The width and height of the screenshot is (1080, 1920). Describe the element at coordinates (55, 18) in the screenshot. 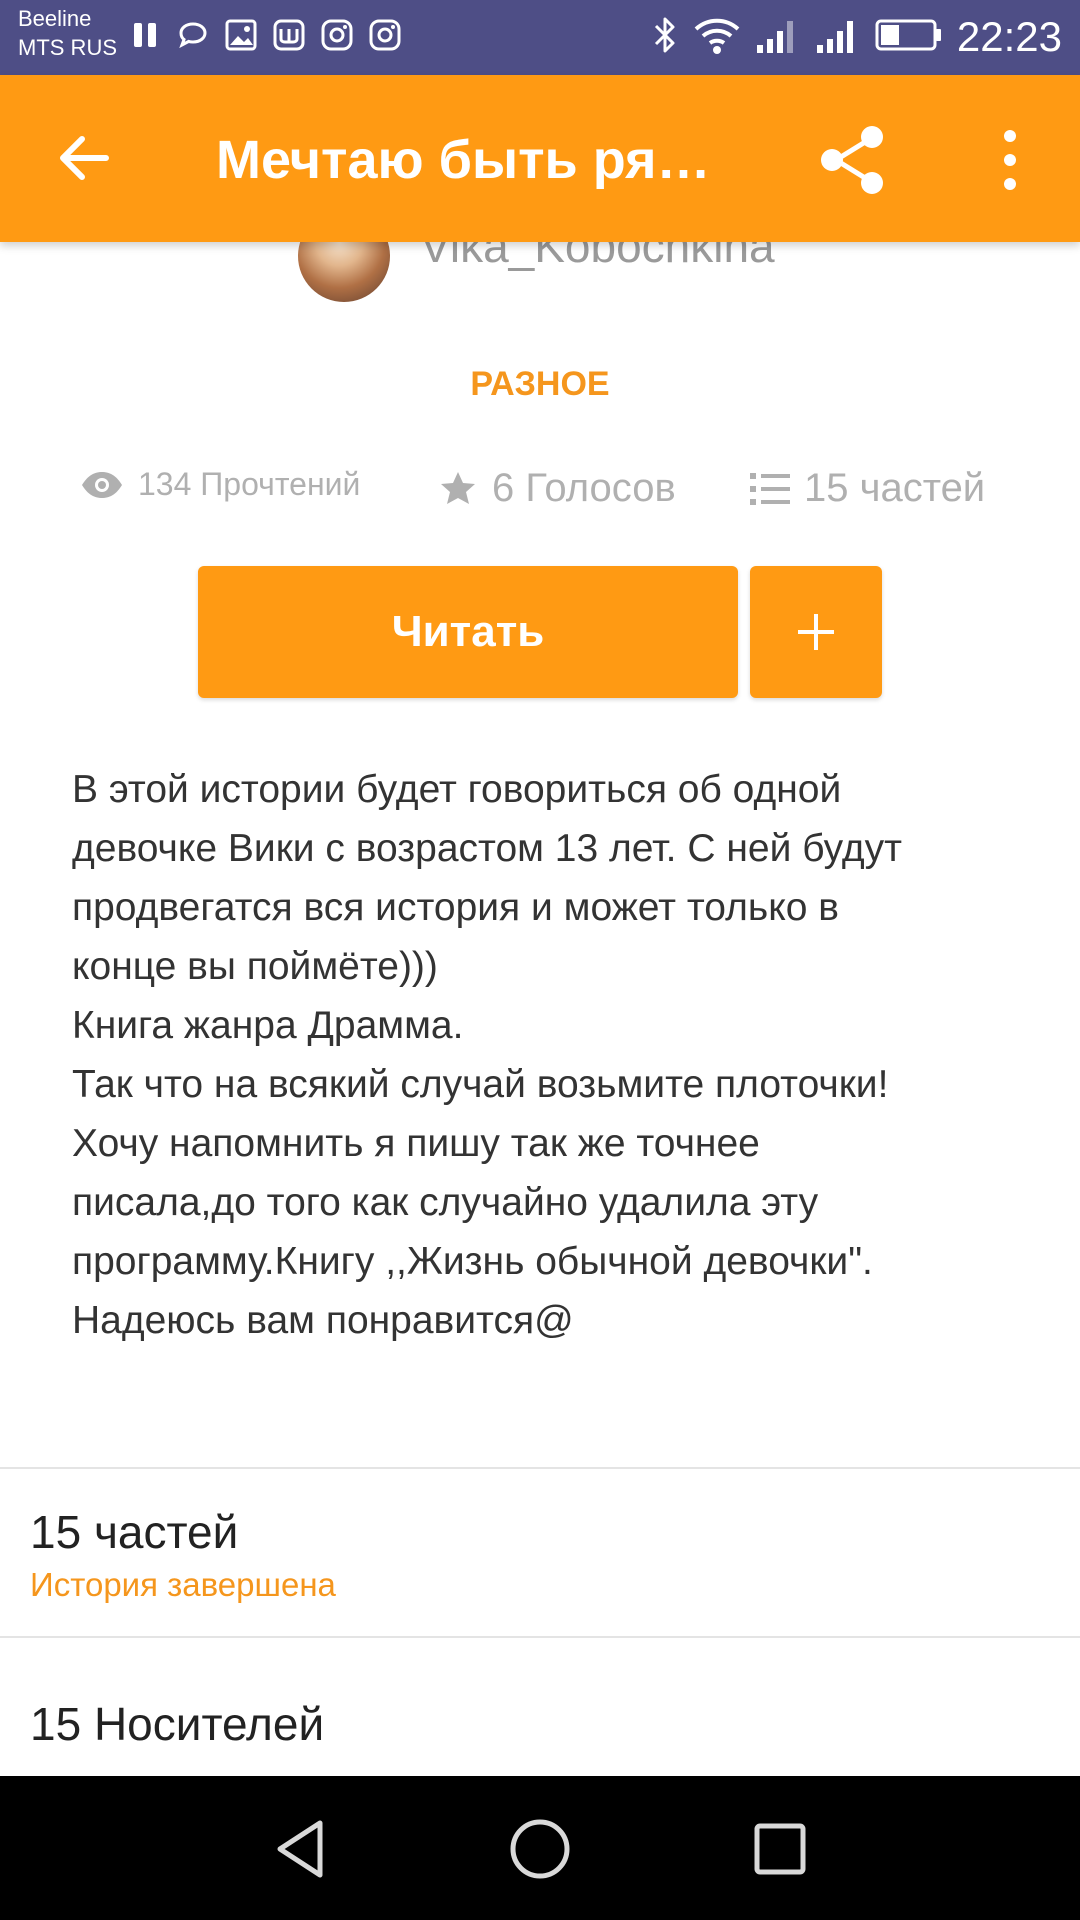

I see `carrier-1: Beeline` at that location.